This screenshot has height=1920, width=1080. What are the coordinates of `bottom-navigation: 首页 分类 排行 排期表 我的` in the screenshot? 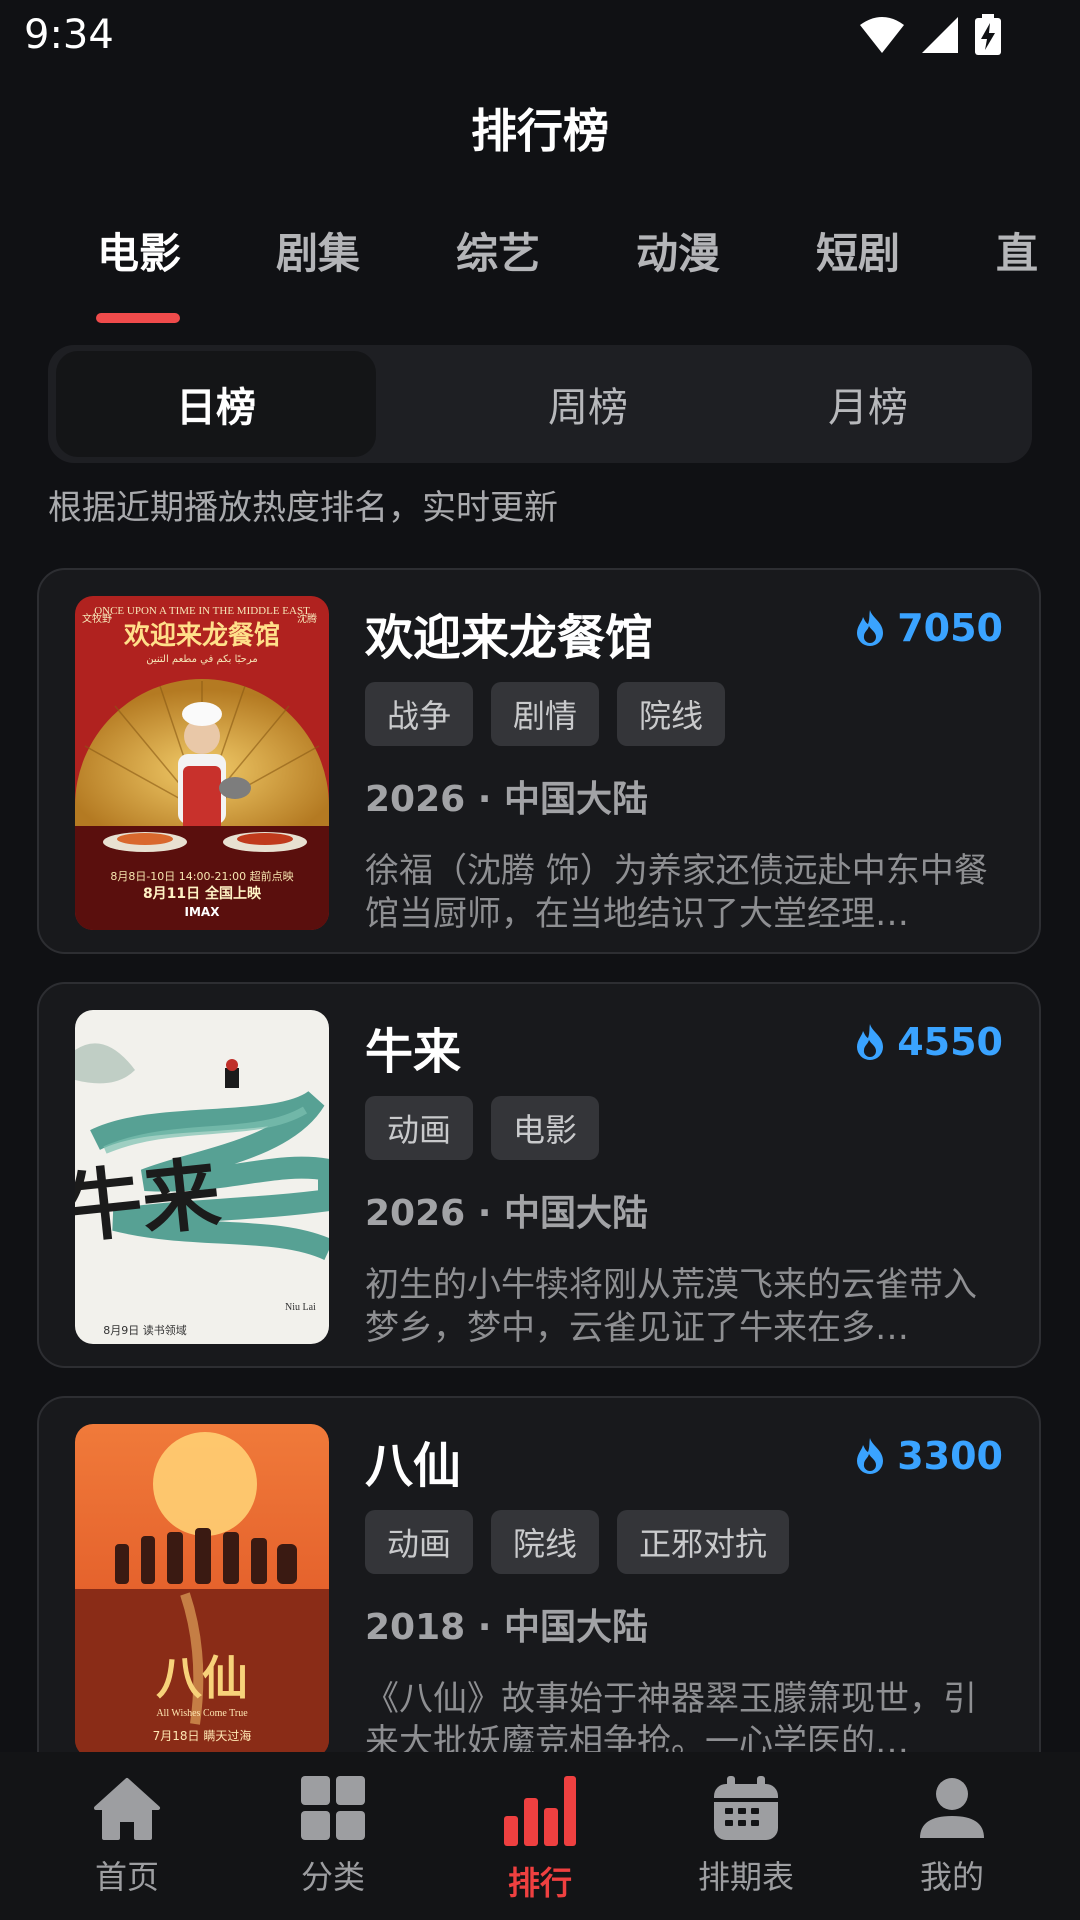 It's located at (540, 1836).